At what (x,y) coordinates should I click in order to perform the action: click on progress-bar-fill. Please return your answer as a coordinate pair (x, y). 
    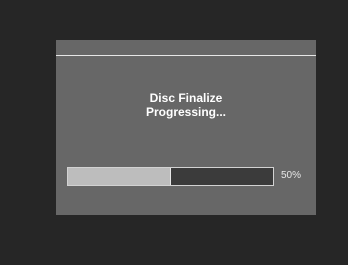
    Looking at the image, I should click on (119, 176).